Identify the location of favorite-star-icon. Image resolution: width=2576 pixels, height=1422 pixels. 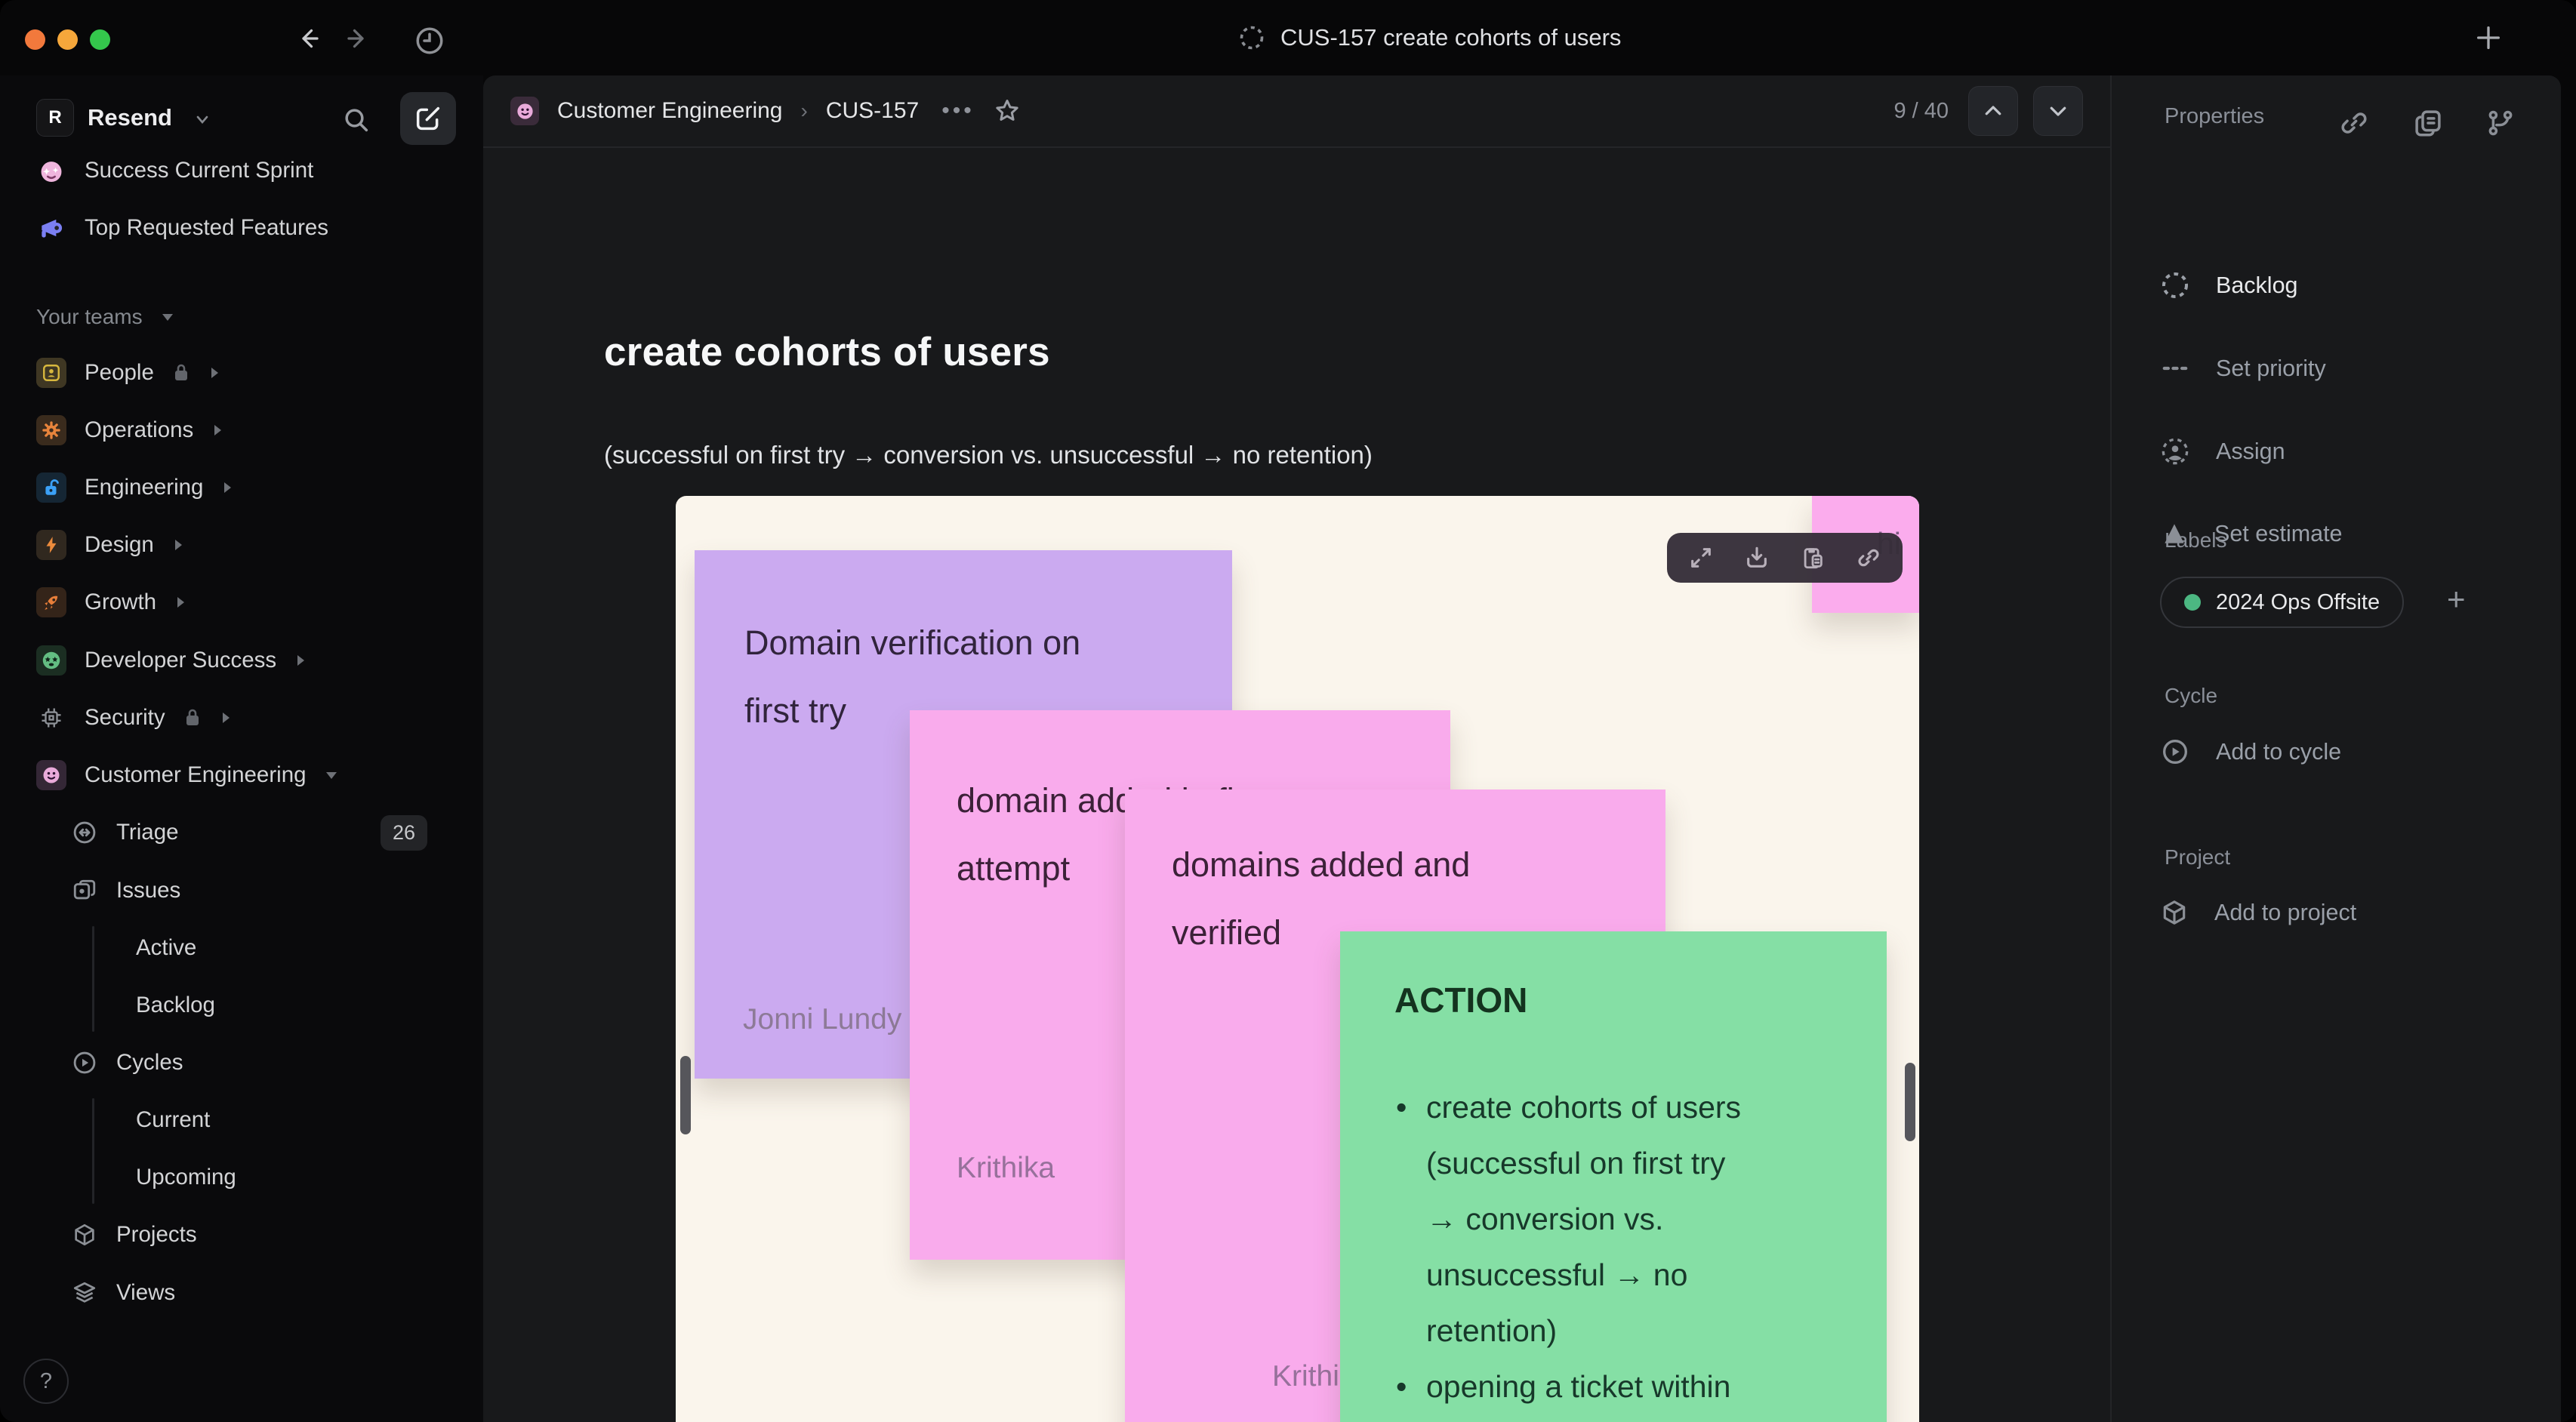
(1007, 111).